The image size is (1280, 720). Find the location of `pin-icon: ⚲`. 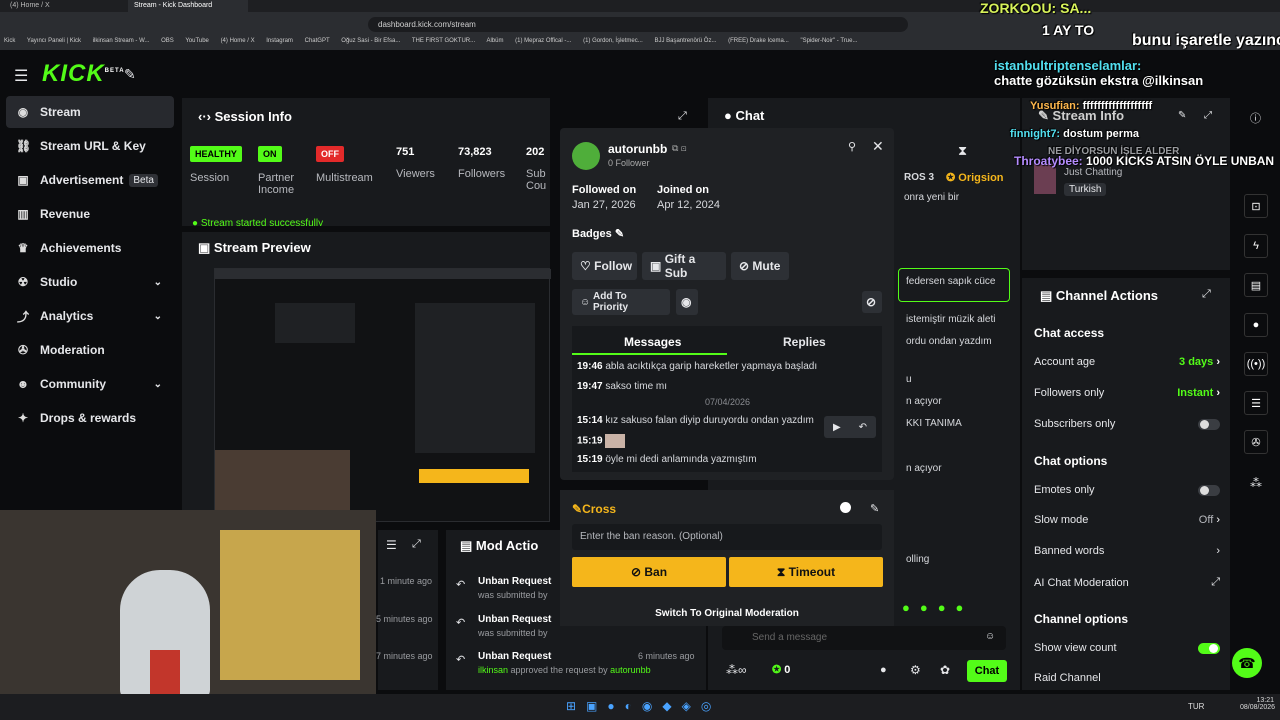

pin-icon: ⚲ is located at coordinates (852, 146).